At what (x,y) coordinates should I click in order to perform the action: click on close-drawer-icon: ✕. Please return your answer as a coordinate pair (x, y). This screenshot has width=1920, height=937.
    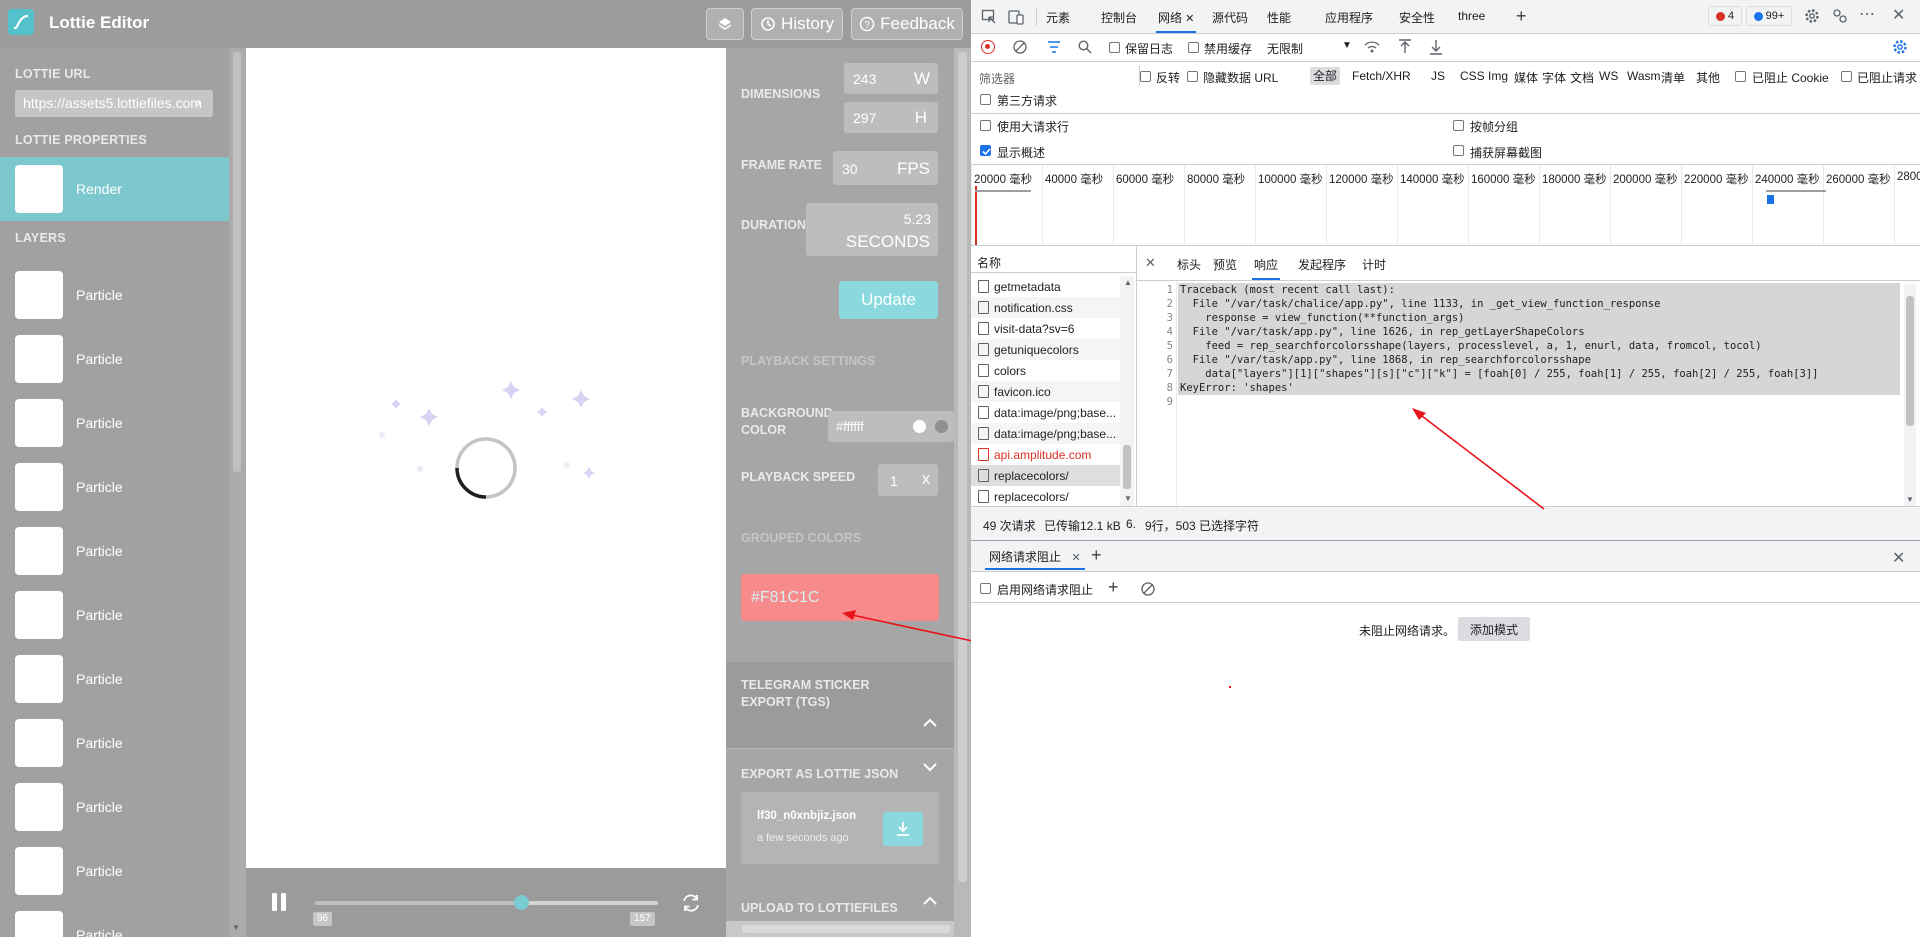
    Looking at the image, I should click on (1898, 558).